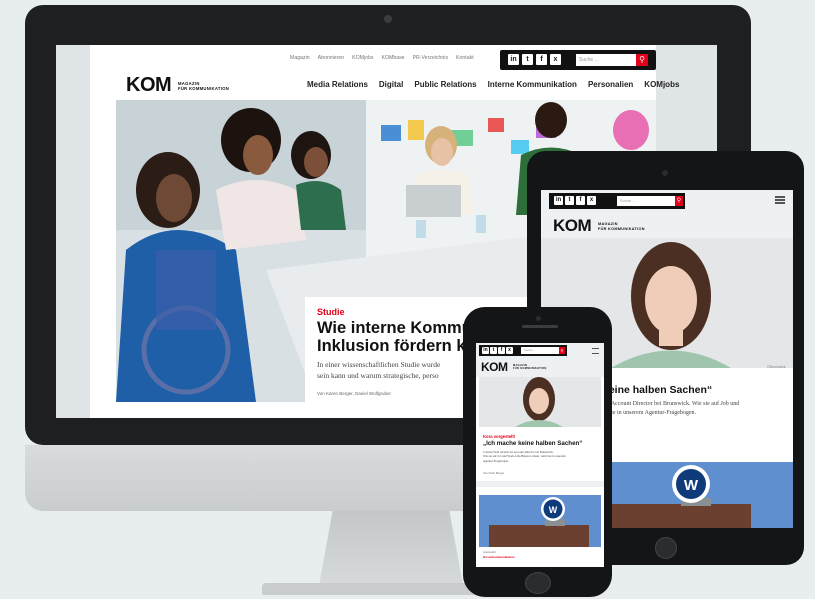  I want to click on article-kicker: Kora vorgestellt, so click(499, 436).